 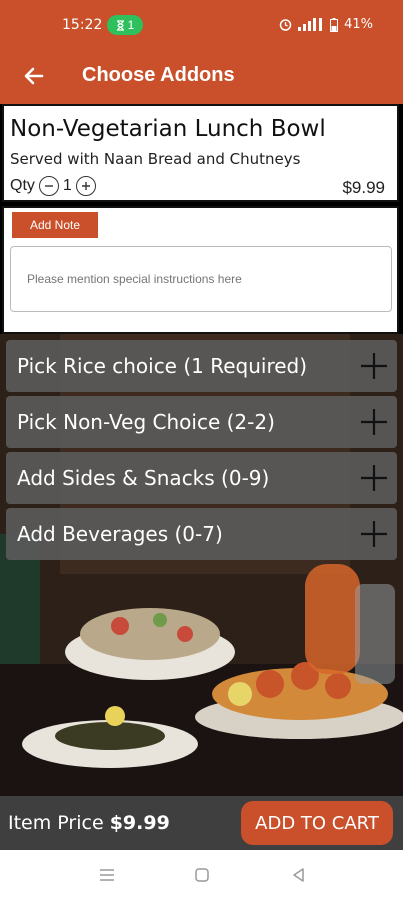 I want to click on quantity-stepper: Qty 1, so click(x=53, y=186).